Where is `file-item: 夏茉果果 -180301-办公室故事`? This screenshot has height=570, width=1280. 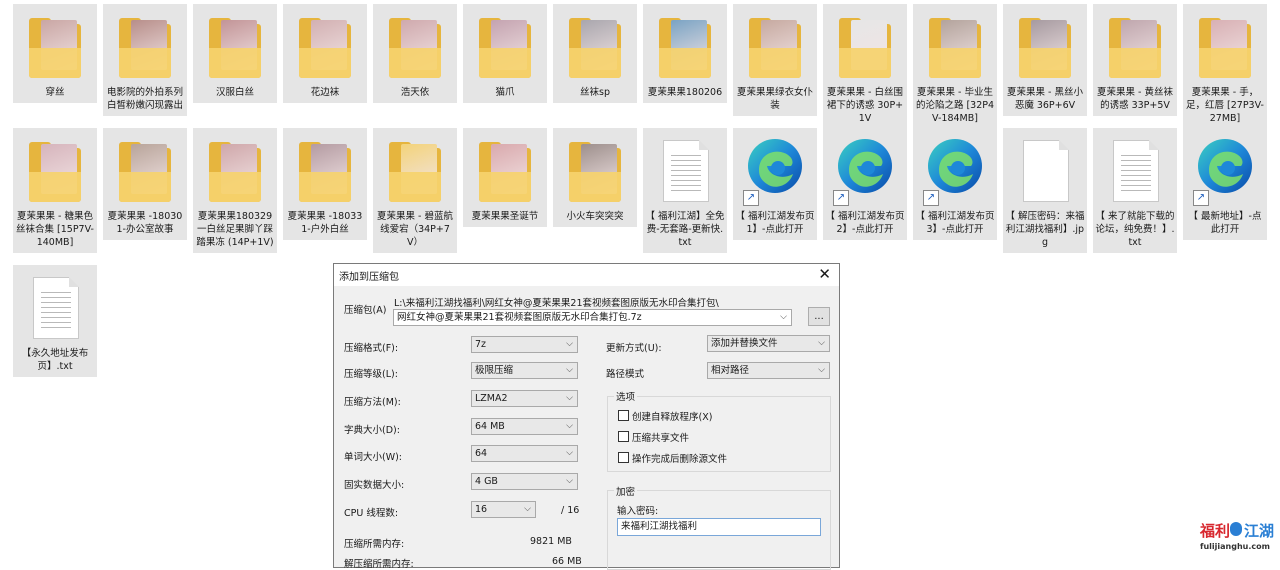 file-item: 夏茉果果 -180301-办公室故事 is located at coordinates (145, 184).